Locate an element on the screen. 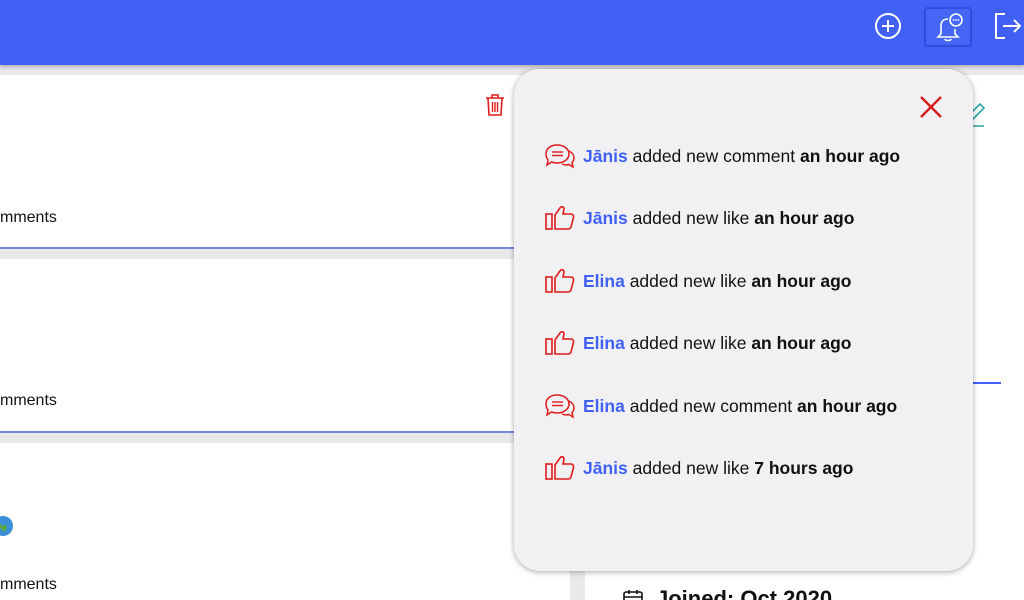  notification-text: Elina added new comment an hour ago is located at coordinates (740, 406).